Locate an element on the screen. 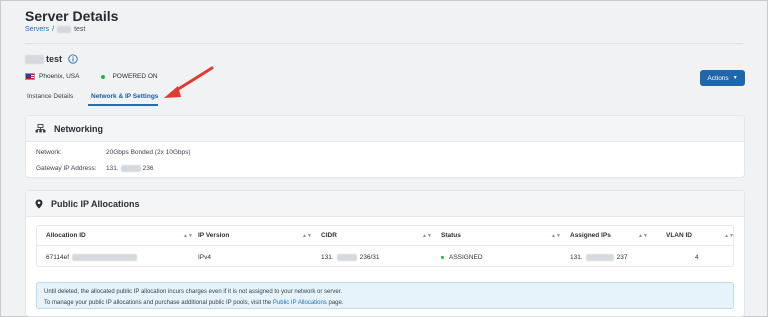 Image resolution: width=768 pixels, height=317 pixels. server-location: Phoenix, USA is located at coordinates (59, 76).